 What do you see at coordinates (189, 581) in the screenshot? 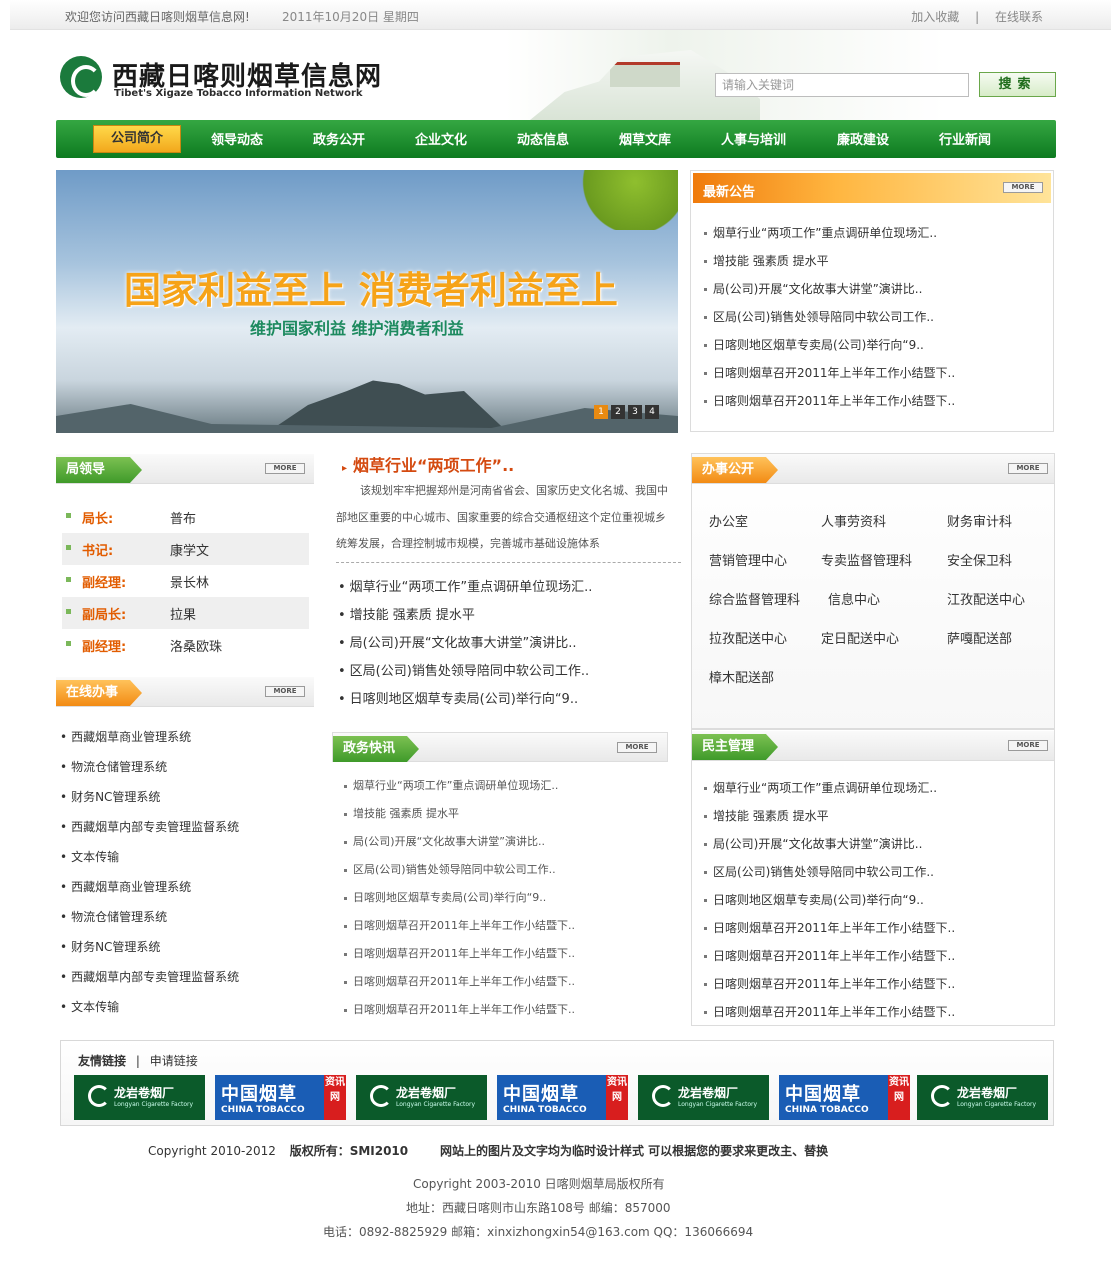
I see `leader-name: 景长林` at bounding box center [189, 581].